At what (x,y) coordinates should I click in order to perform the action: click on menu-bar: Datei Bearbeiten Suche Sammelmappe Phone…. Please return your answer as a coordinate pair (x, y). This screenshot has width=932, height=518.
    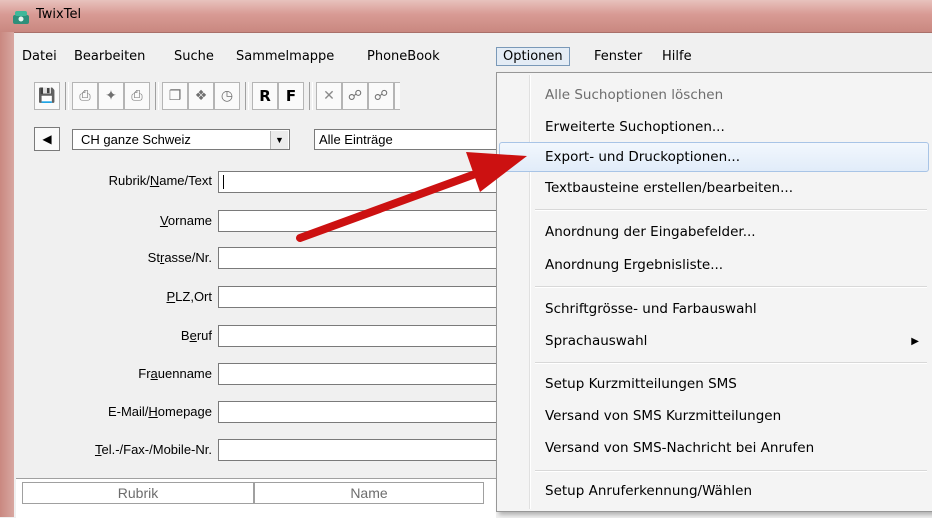
    Looking at the image, I should click on (472, 58).